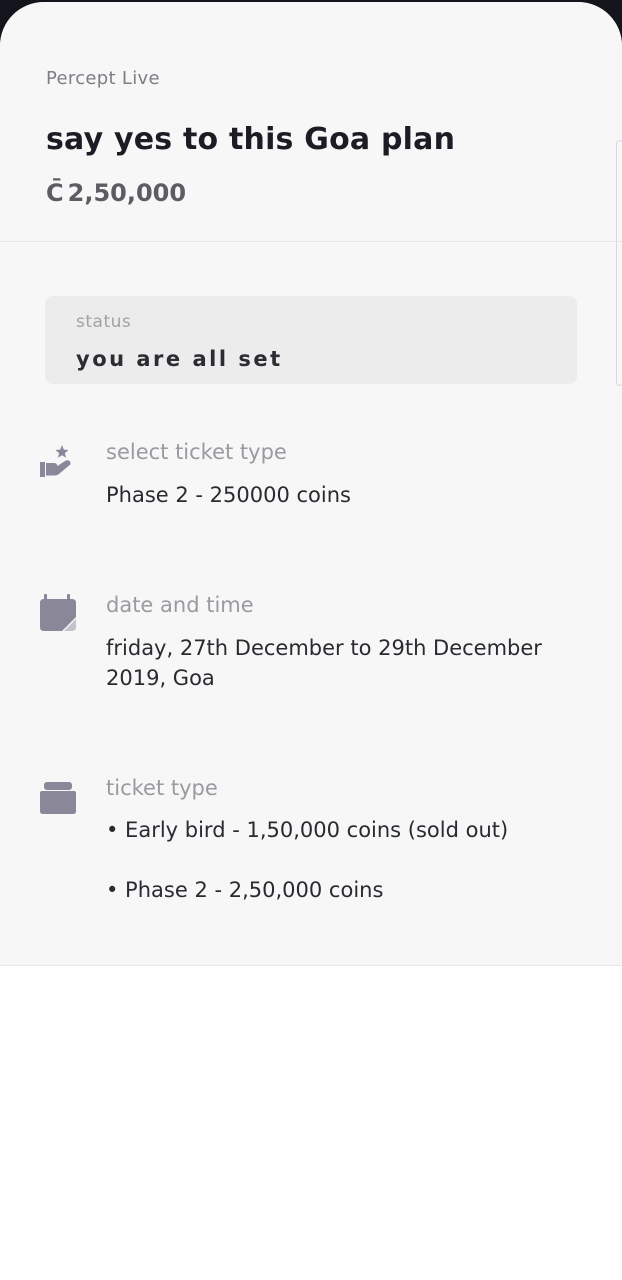 Image resolution: width=622 pixels, height=1280 pixels. I want to click on ticket-icon, so click(58, 798).